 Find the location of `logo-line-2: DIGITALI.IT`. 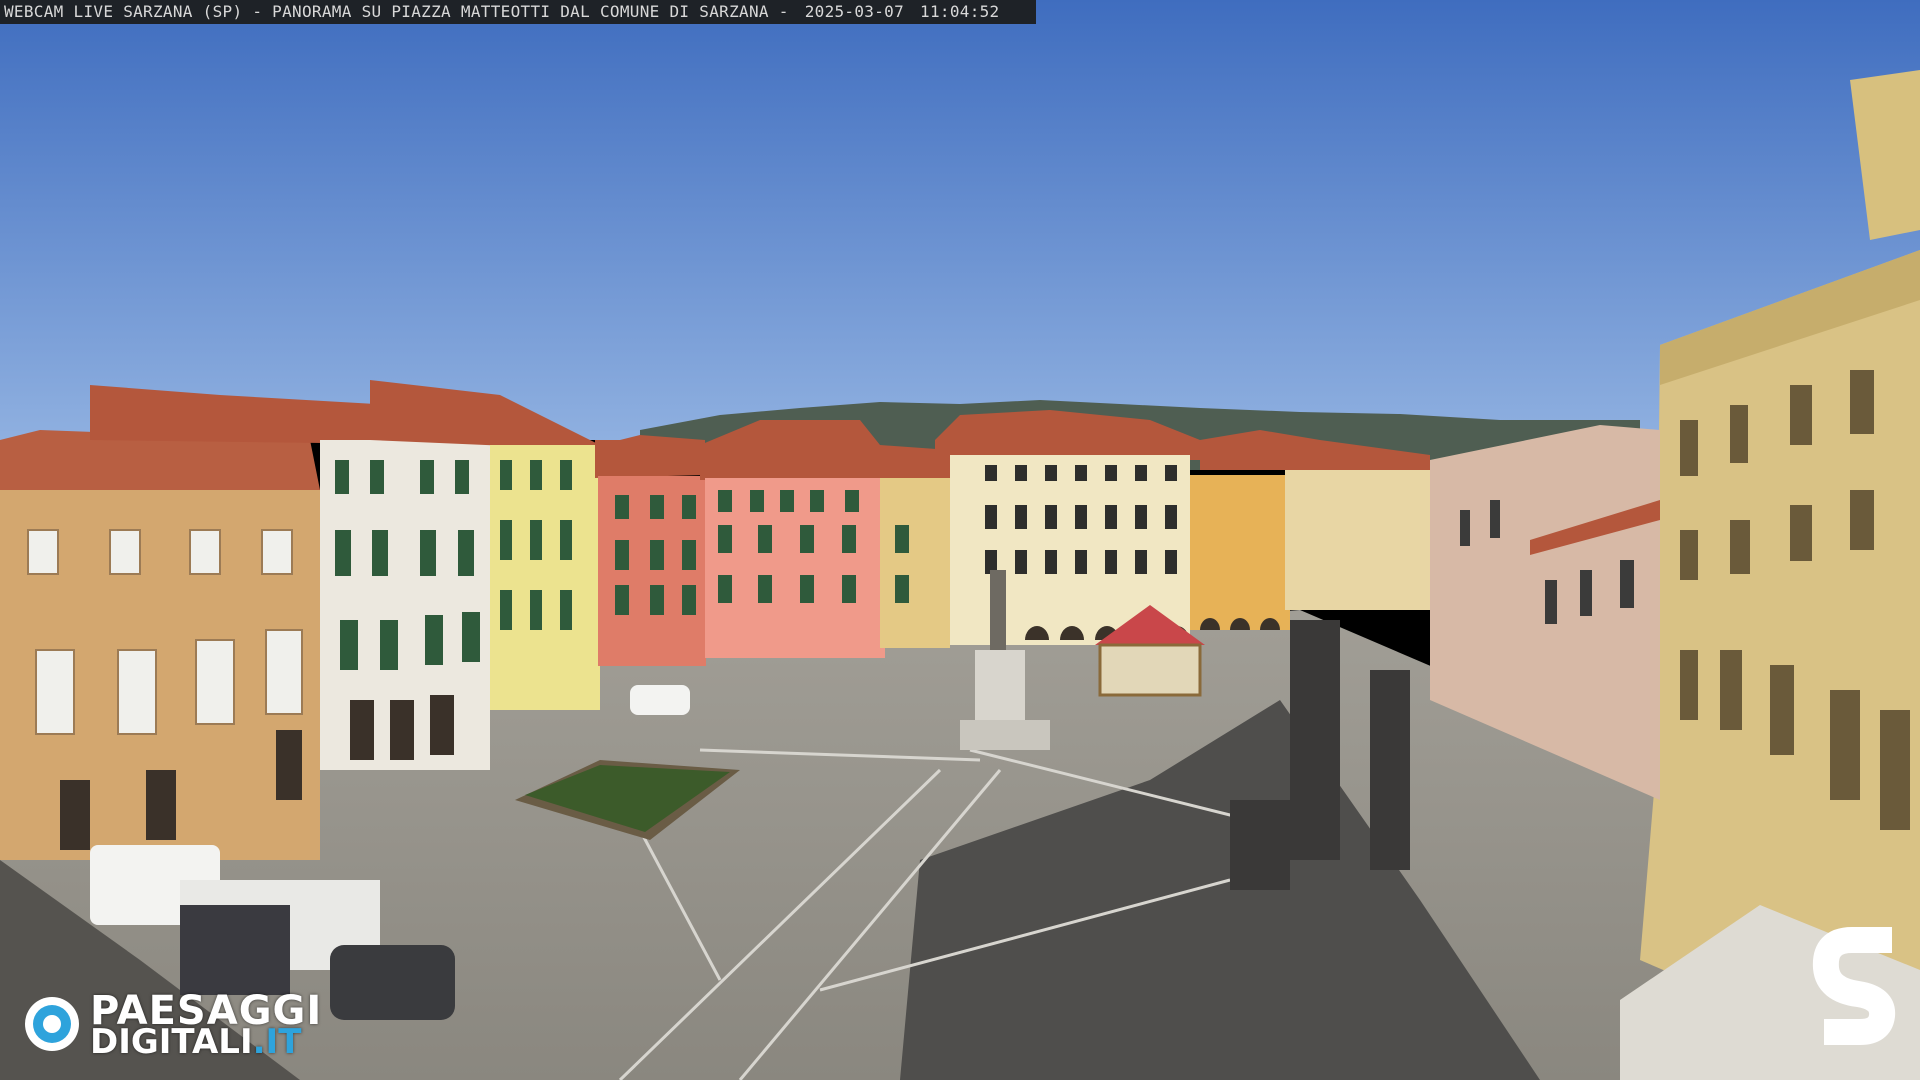

logo-line-2: DIGITALI.IT is located at coordinates (195, 1042).